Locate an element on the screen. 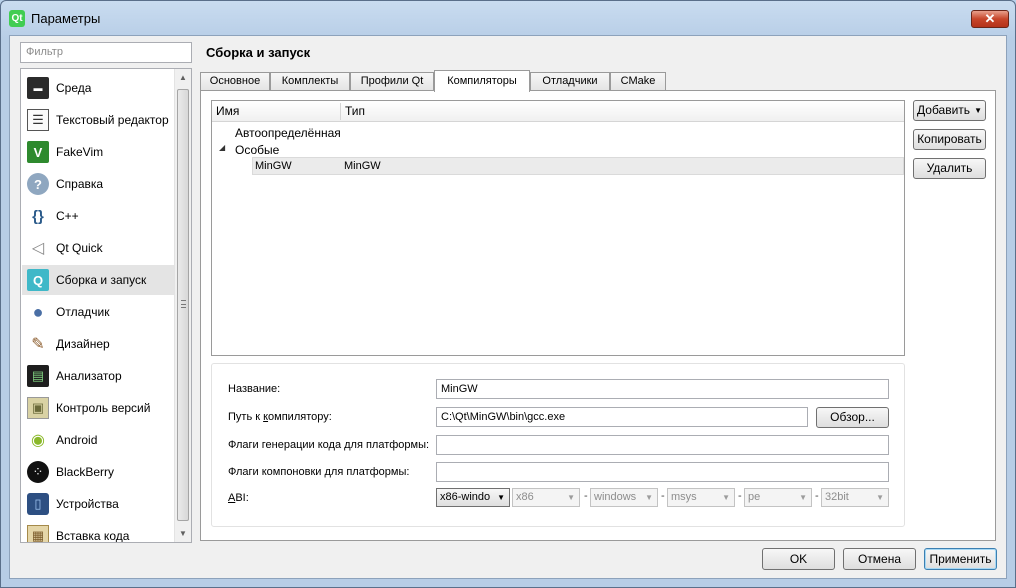 This screenshot has height=588, width=1016. abi-word-width-value: 32bit is located at coordinates (837, 497).